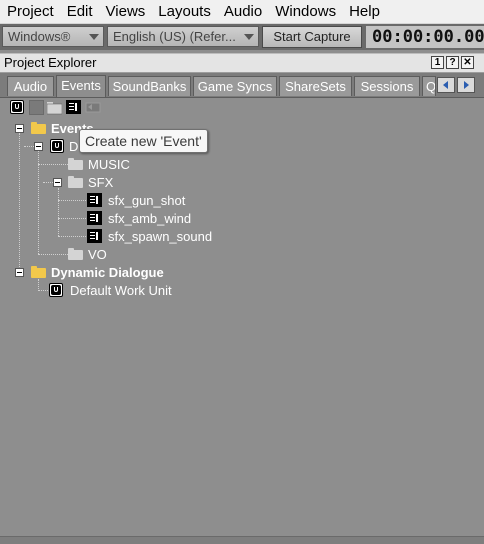 The height and width of the screenshot is (544, 484). I want to click on menu-help: Help, so click(364, 11).